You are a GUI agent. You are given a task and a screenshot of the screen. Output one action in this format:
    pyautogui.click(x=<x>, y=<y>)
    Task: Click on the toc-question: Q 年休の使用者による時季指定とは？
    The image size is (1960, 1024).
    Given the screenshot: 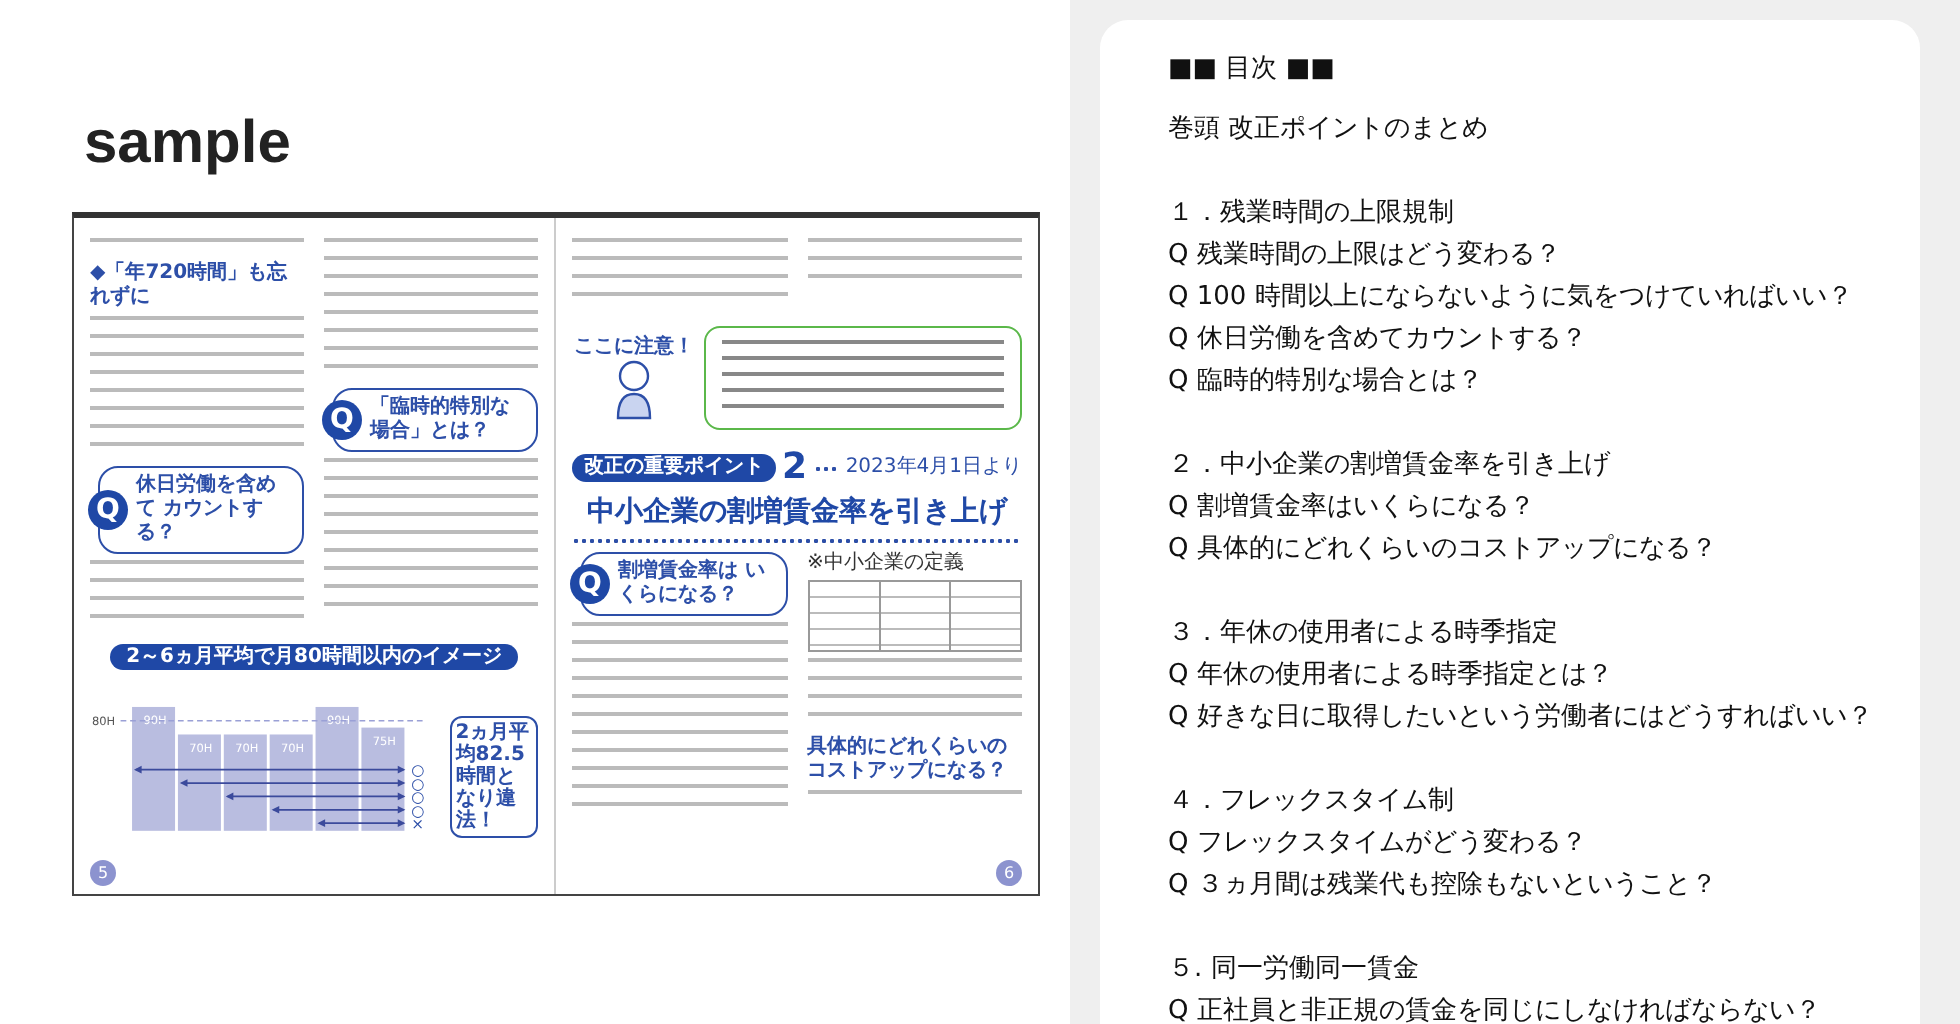 What is the action you would take?
    pyautogui.click(x=1391, y=676)
    